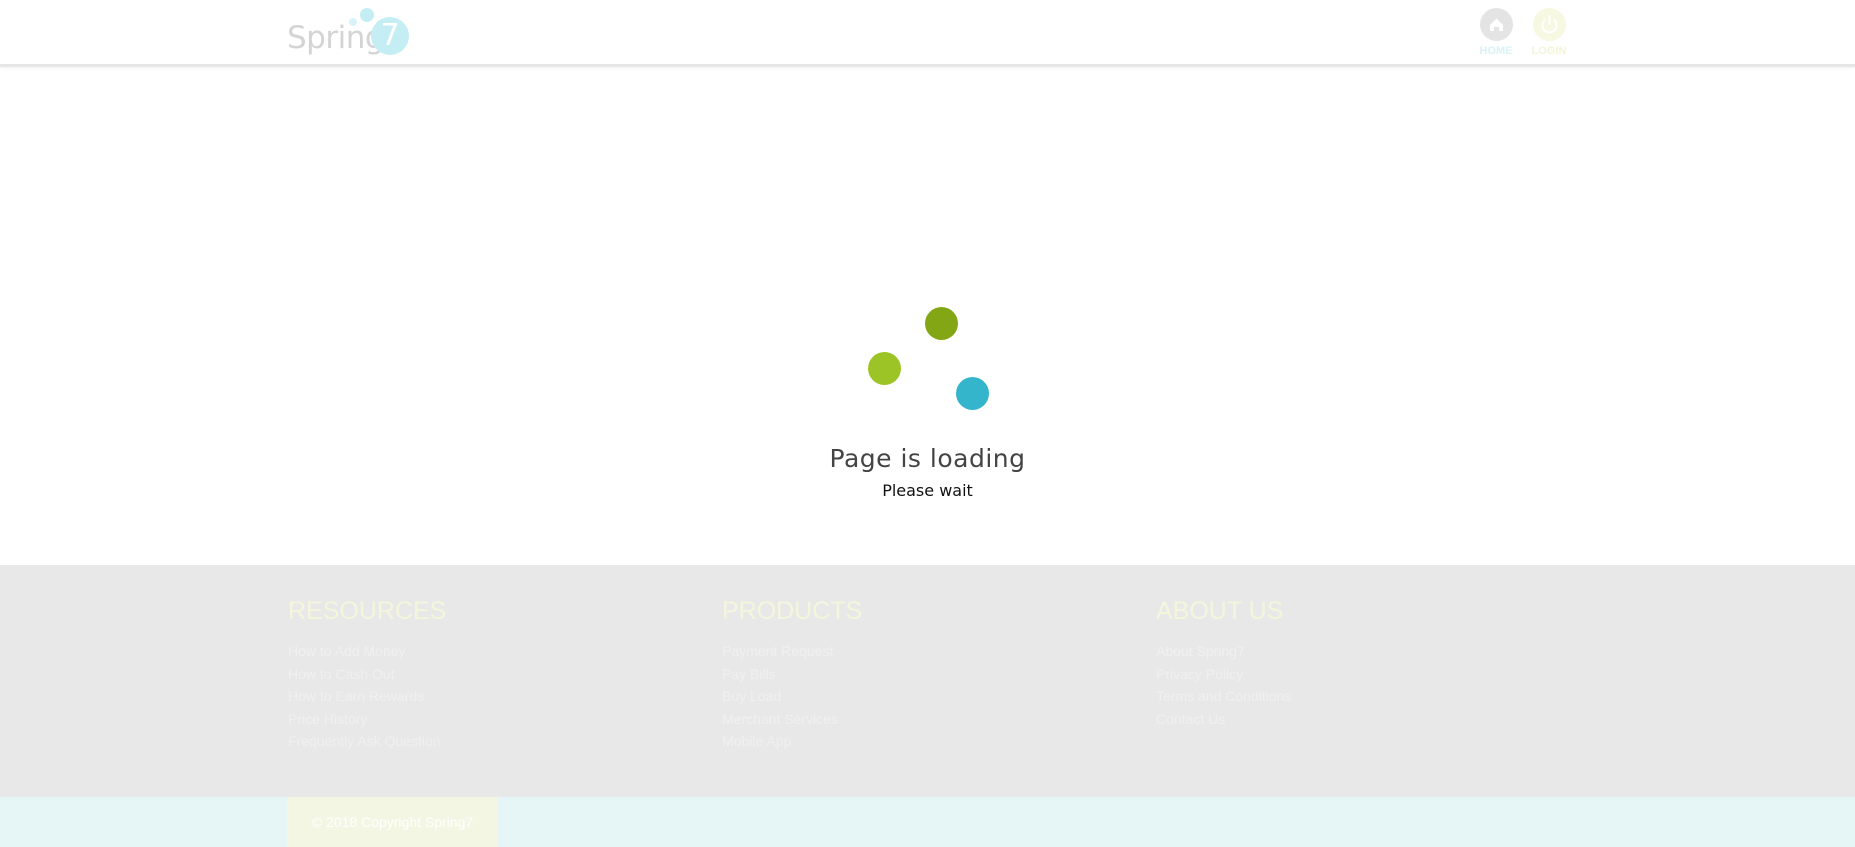  I want to click on logo-bubble-small, so click(353, 22).